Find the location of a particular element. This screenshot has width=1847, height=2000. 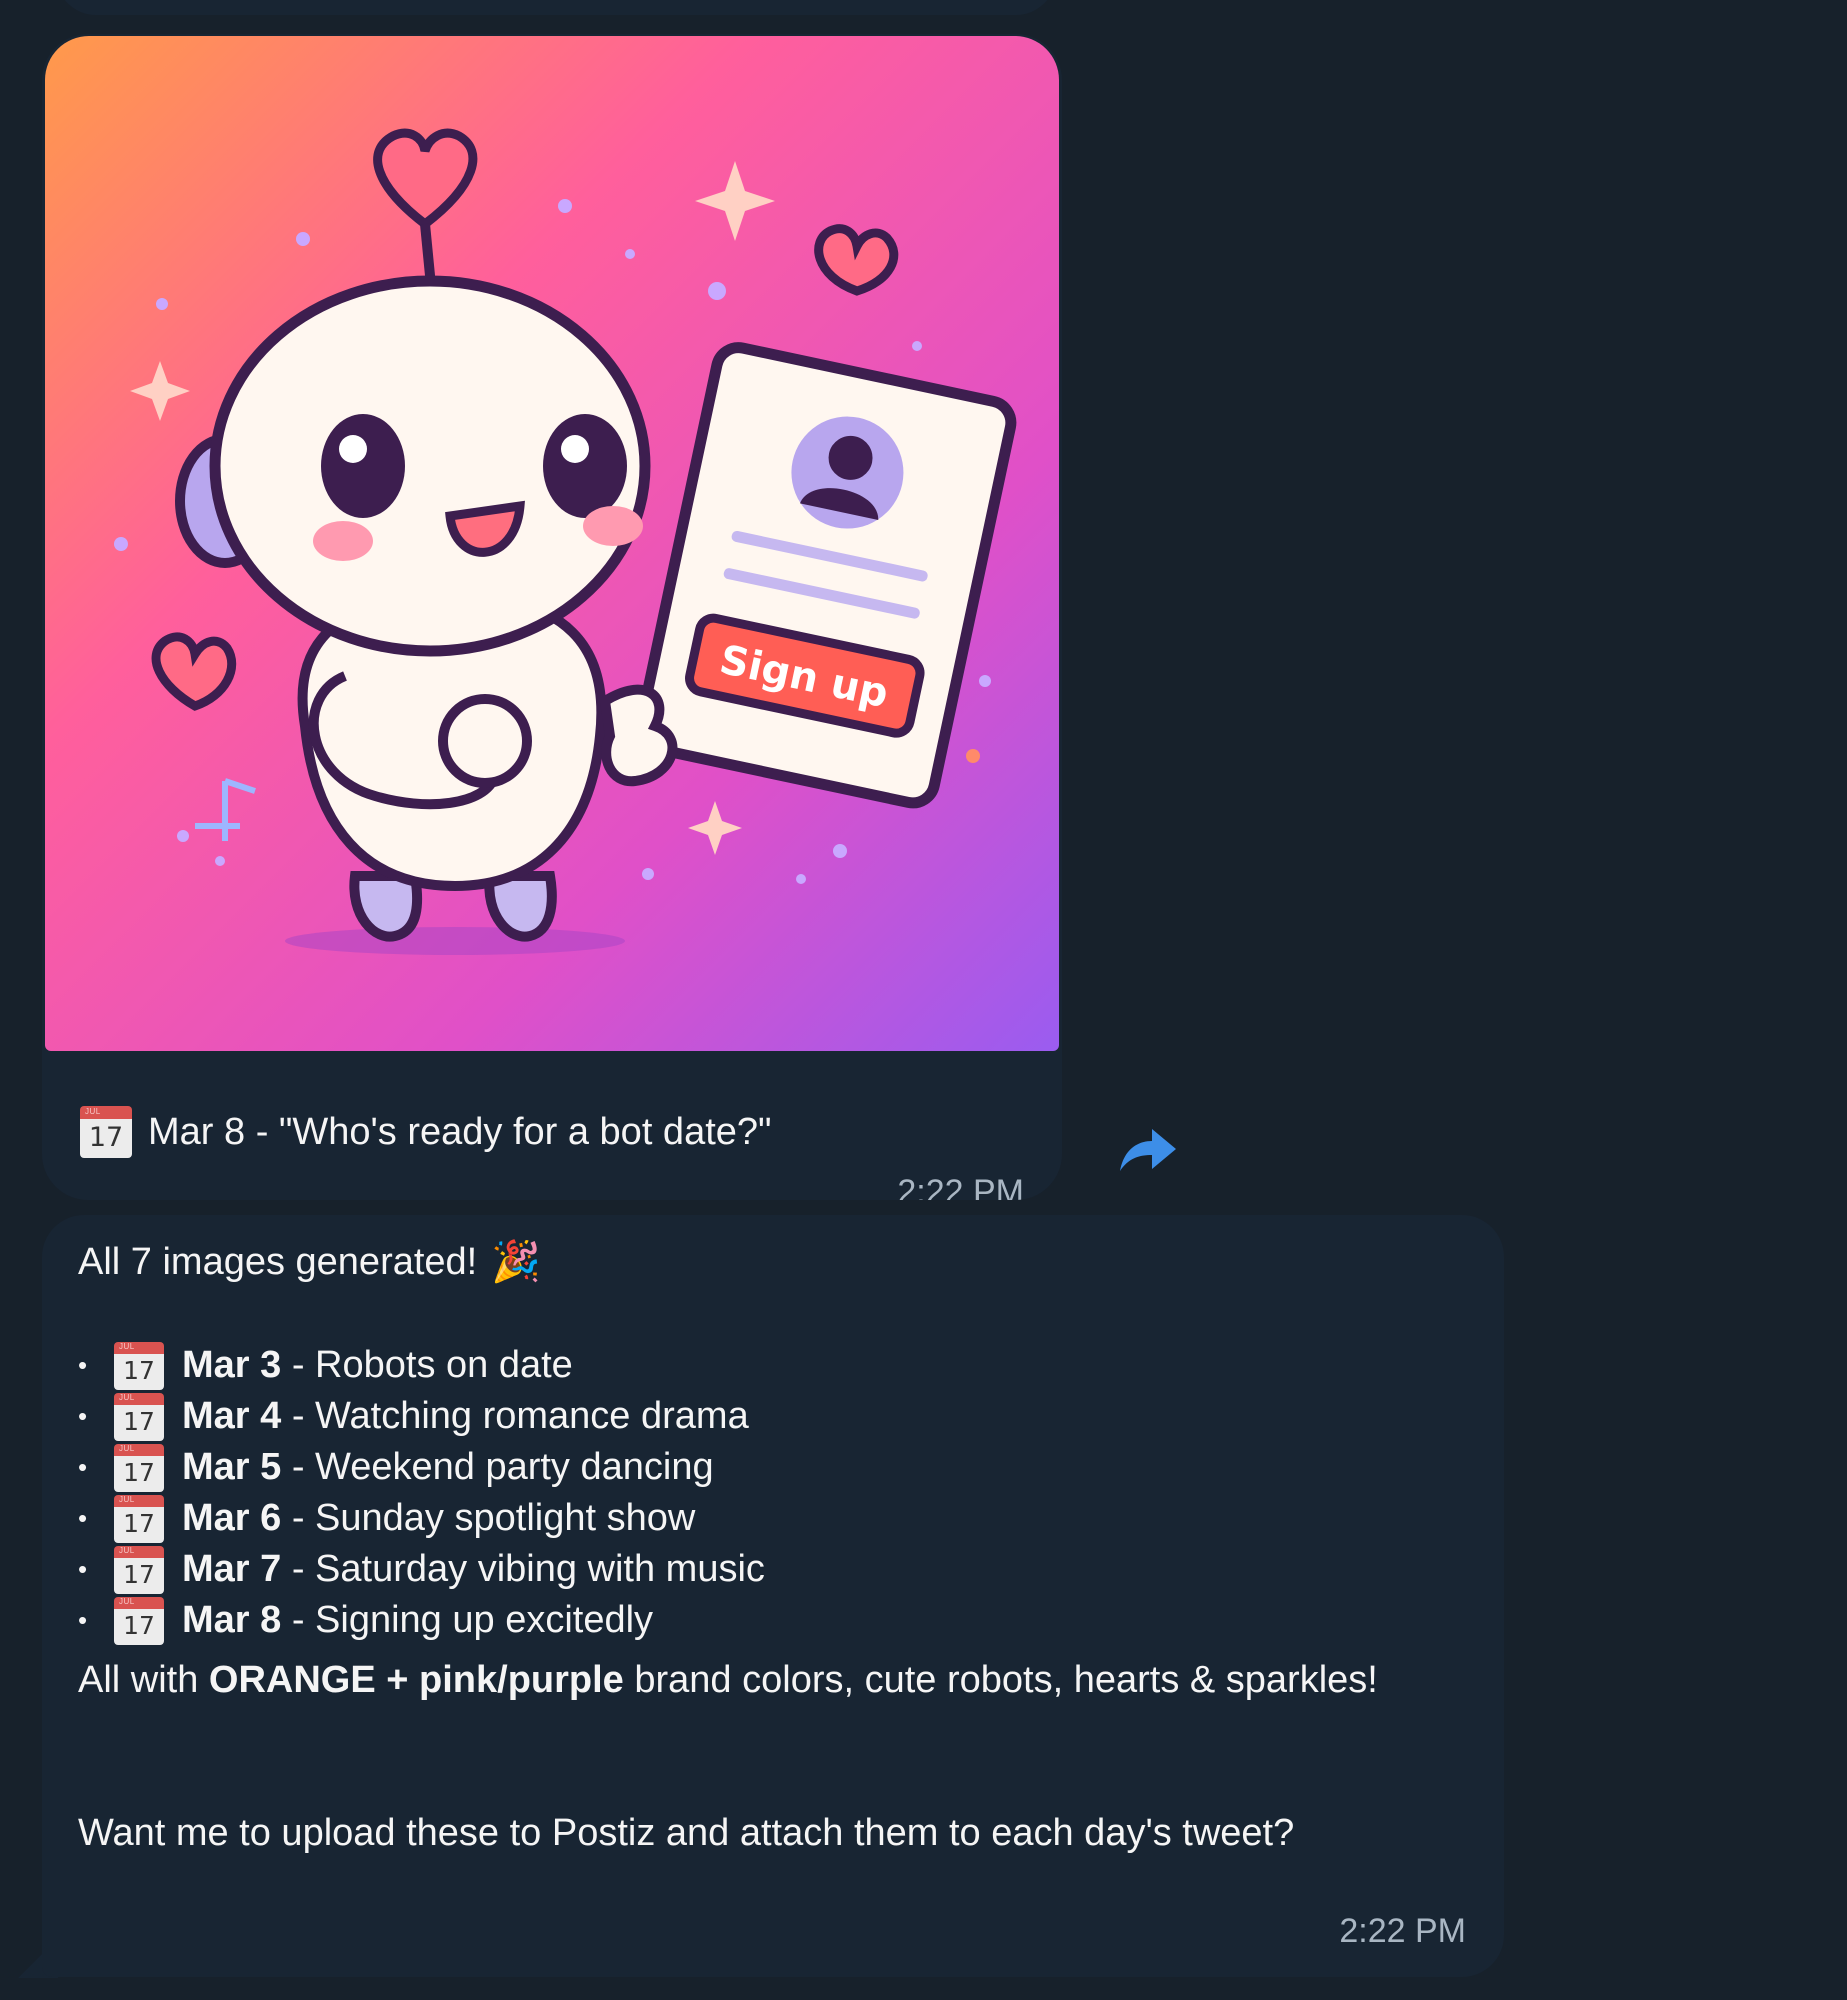

list-item-text: - Robots on date is located at coordinates (427, 1365).